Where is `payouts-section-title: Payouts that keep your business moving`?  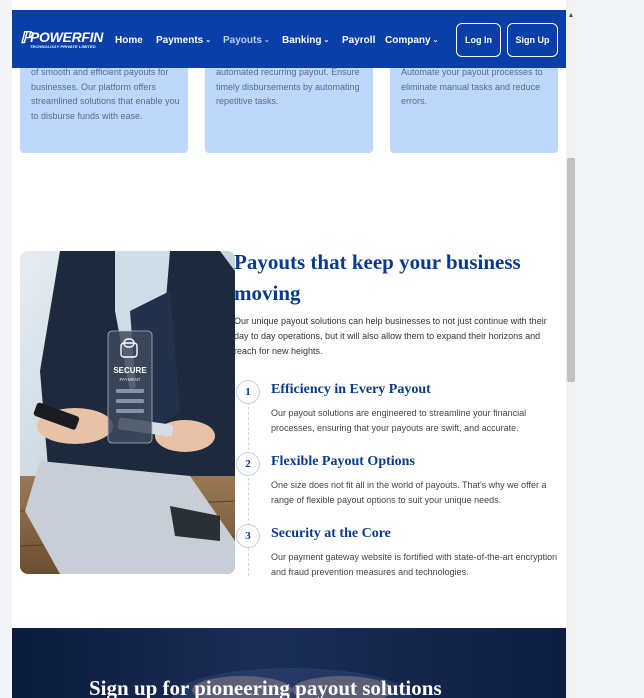 payouts-section-title: Payouts that keep your business moving is located at coordinates (377, 277).